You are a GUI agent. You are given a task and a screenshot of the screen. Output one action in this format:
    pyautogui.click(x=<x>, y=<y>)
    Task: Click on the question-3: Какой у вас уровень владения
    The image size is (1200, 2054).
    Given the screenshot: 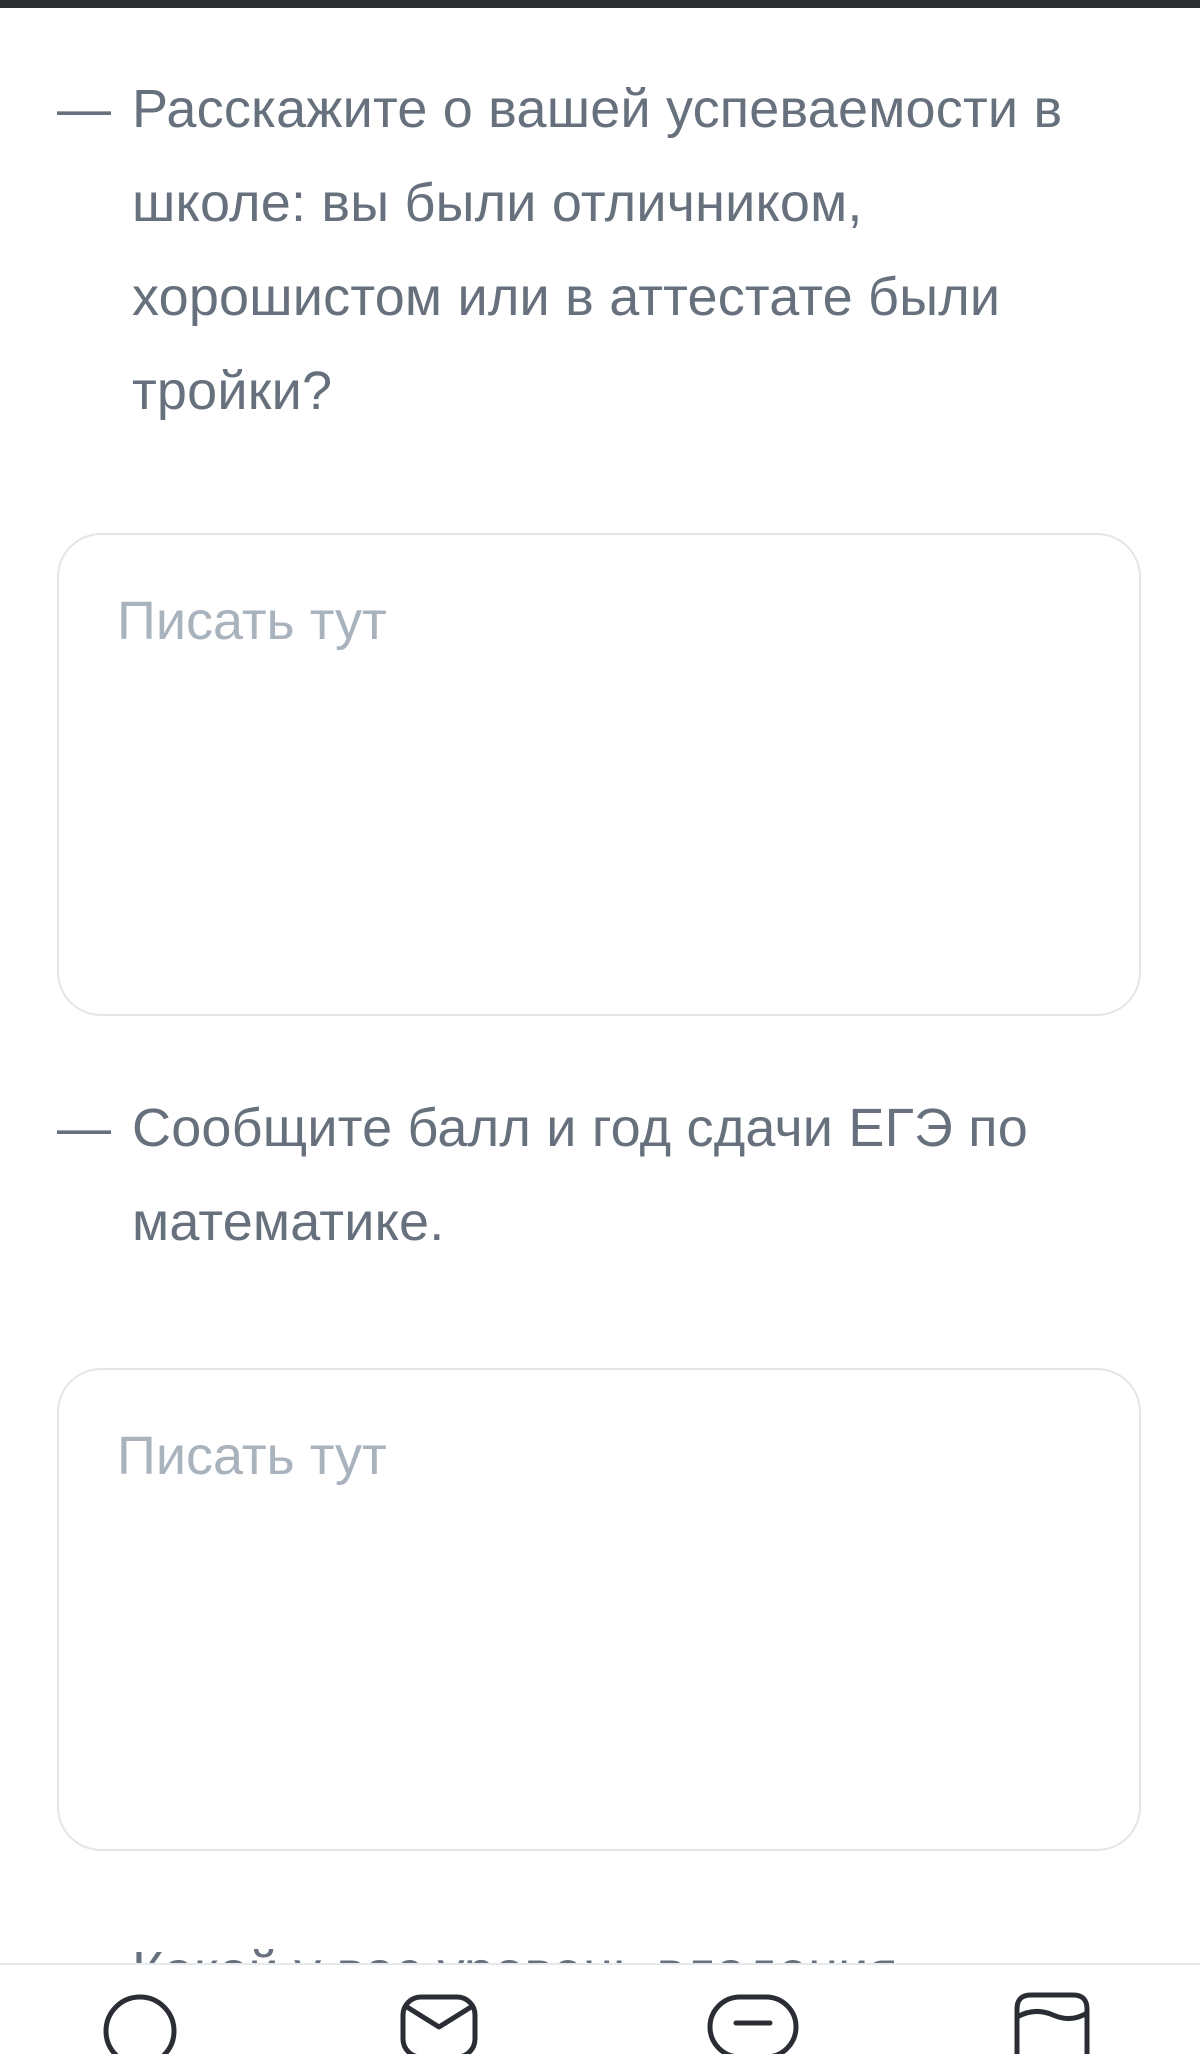 What is the action you would take?
    pyautogui.click(x=632, y=1947)
    